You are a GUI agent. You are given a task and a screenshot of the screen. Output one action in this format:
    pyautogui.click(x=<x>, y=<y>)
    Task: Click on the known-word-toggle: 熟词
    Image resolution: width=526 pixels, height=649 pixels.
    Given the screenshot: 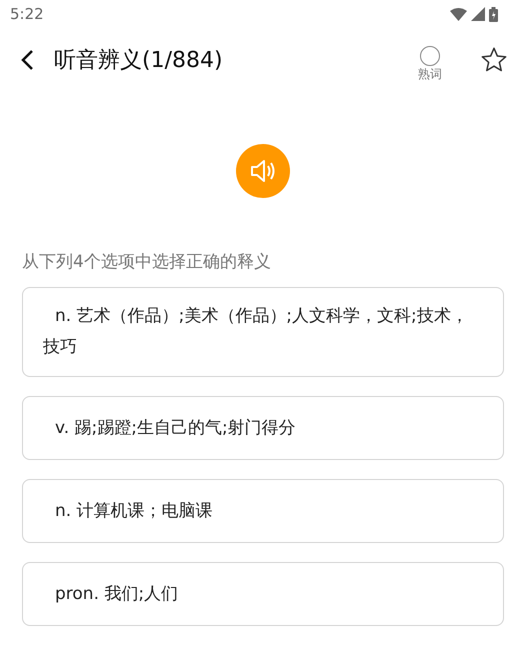 What is the action you would take?
    pyautogui.click(x=430, y=64)
    